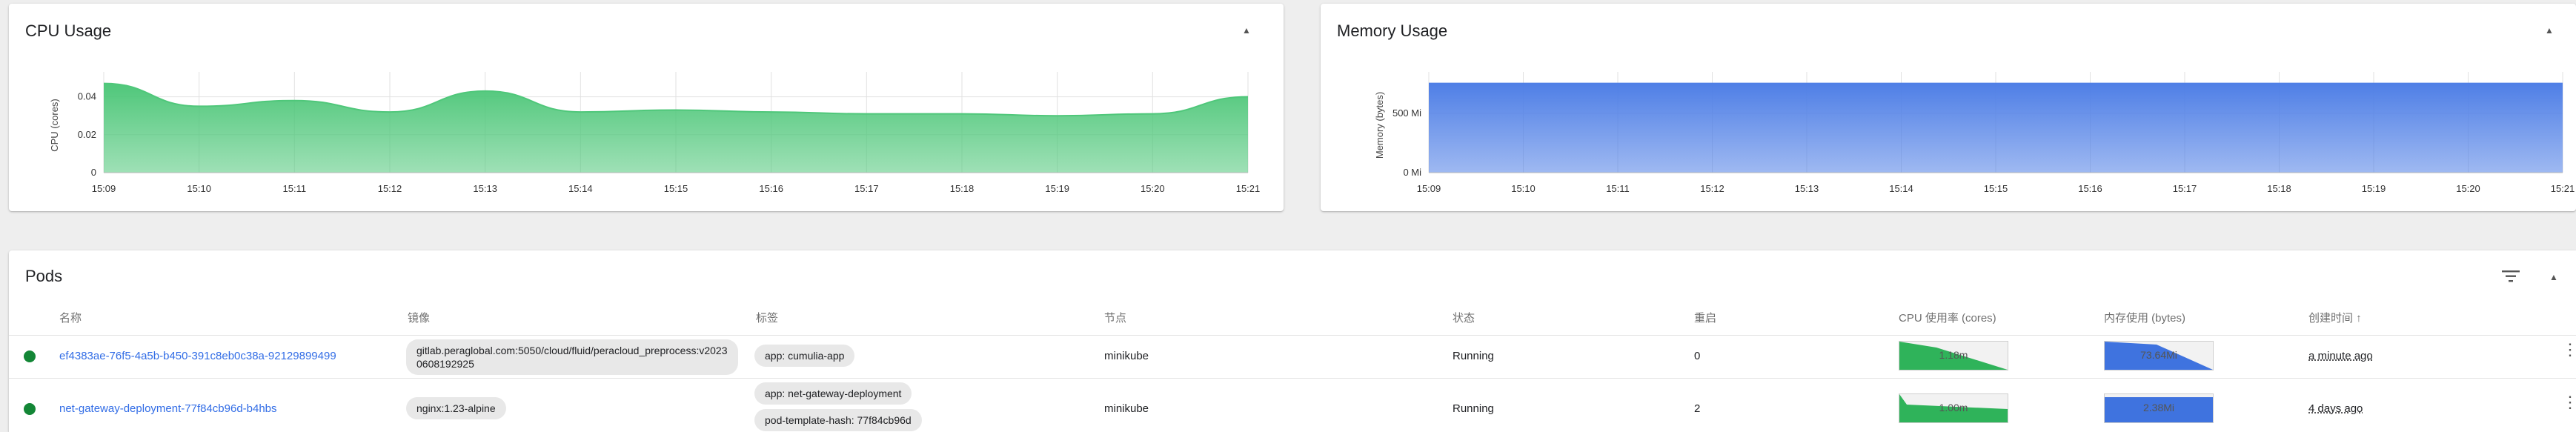 The height and width of the screenshot is (432, 2576). I want to click on column-header-name: 名称, so click(70, 317).